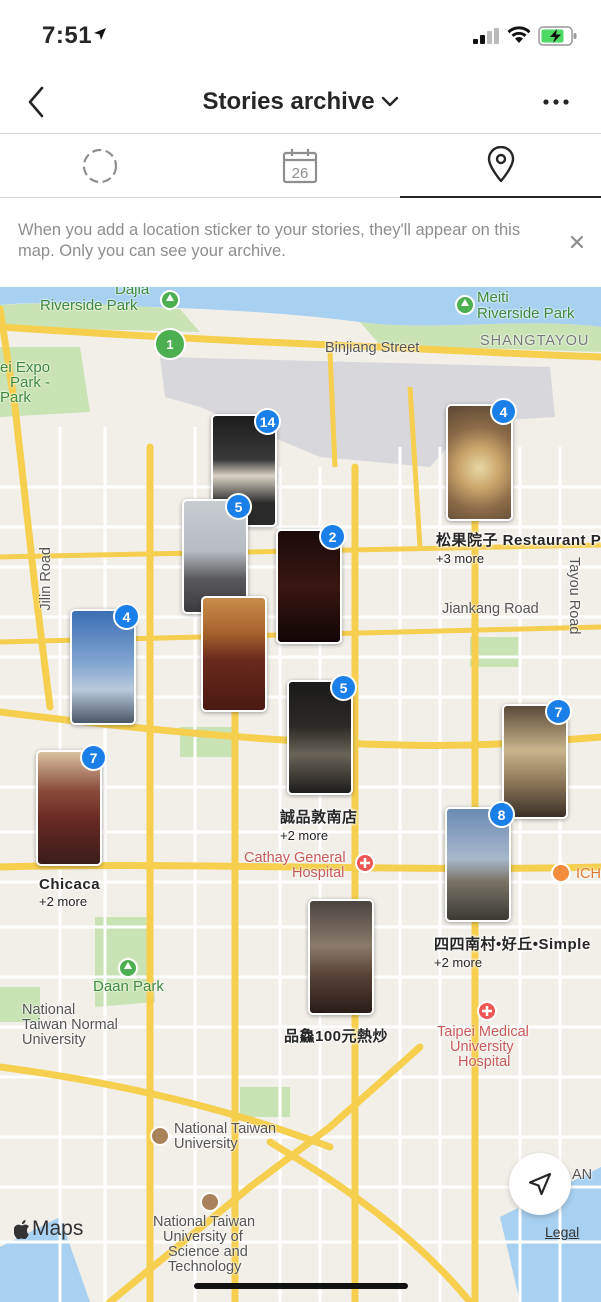 This screenshot has height=1302, width=601. I want to click on map-label-an: AN, so click(582, 1175).